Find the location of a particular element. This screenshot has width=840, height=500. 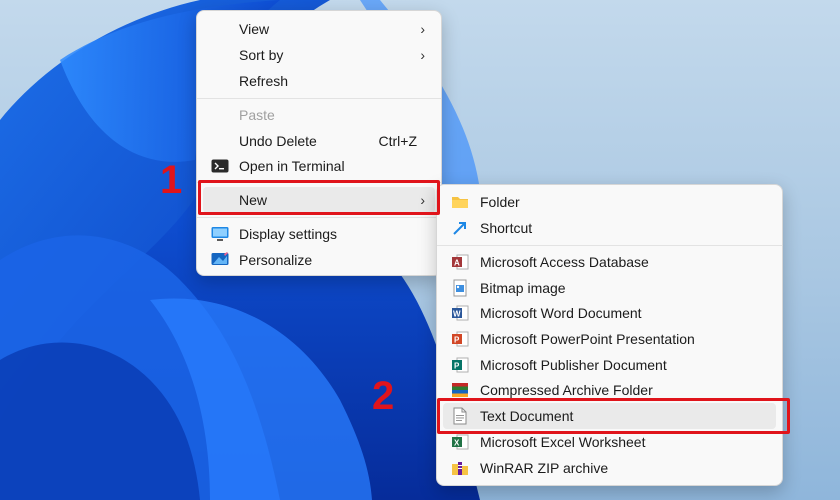

submenu-item-powerpoint: P Microsoft PowerPoint Presentation is located at coordinates (609, 339).